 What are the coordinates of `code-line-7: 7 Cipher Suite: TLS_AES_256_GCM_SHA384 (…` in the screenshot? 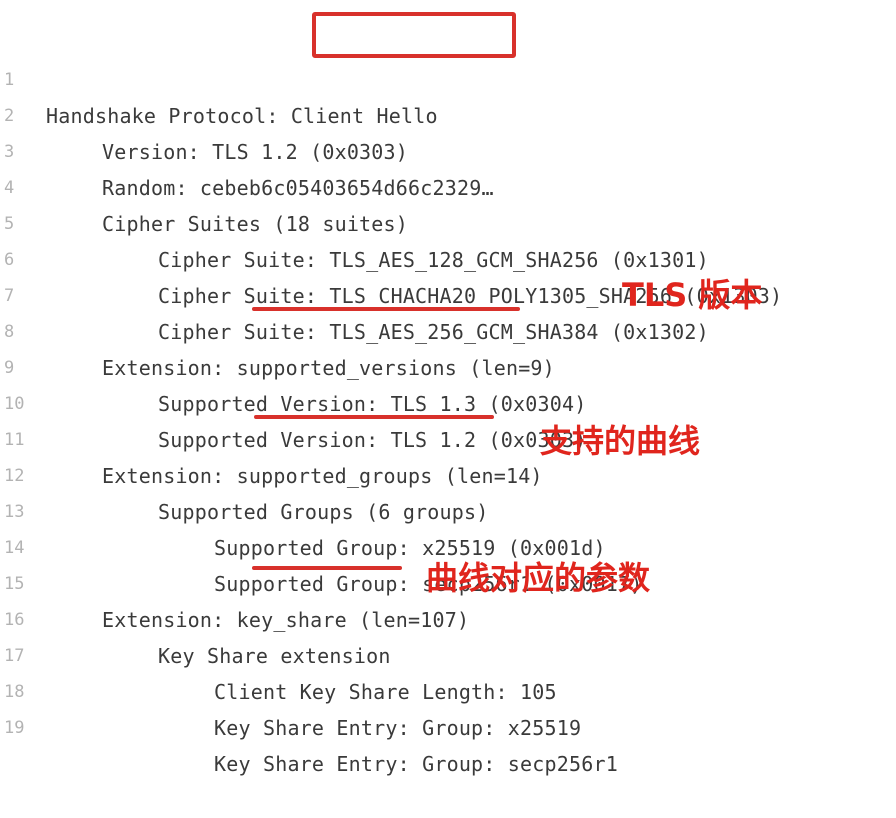 It's located at (448, 293).